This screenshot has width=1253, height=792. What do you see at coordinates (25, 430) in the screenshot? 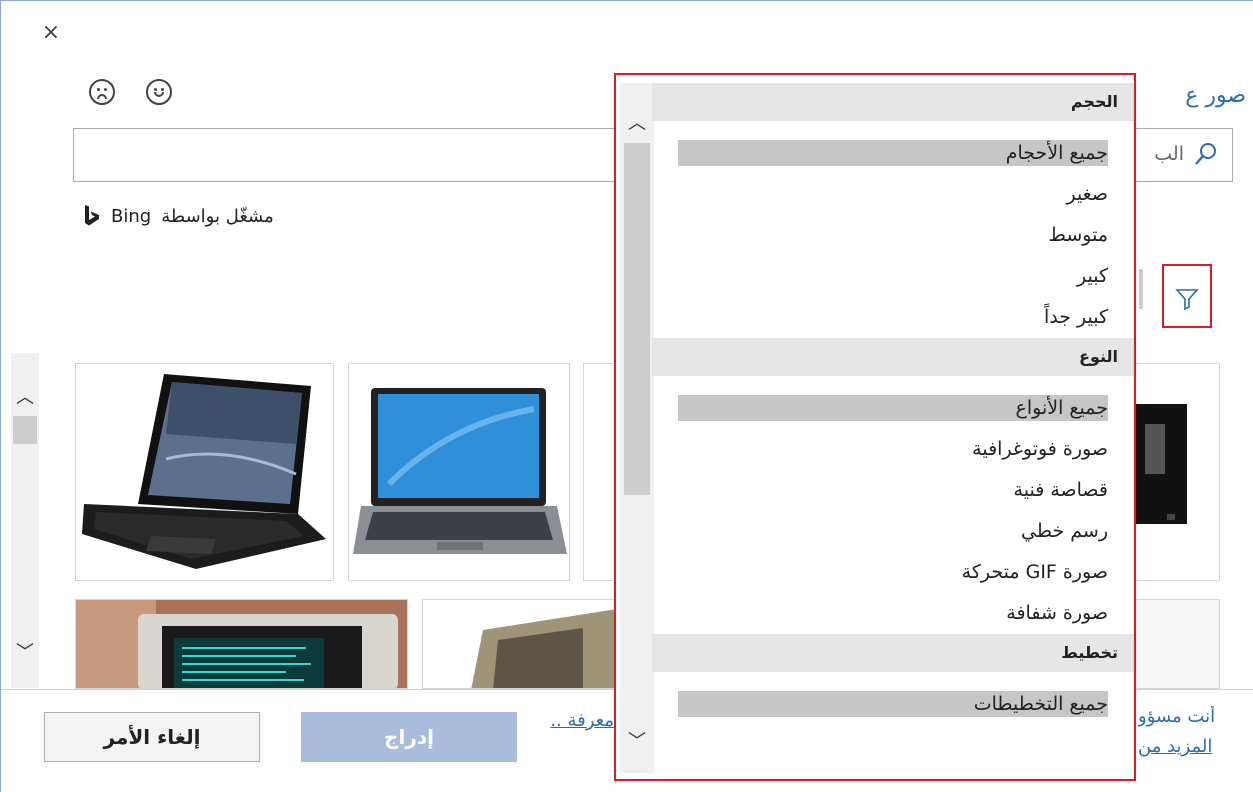
I see `scrollbar-thumb` at bounding box center [25, 430].